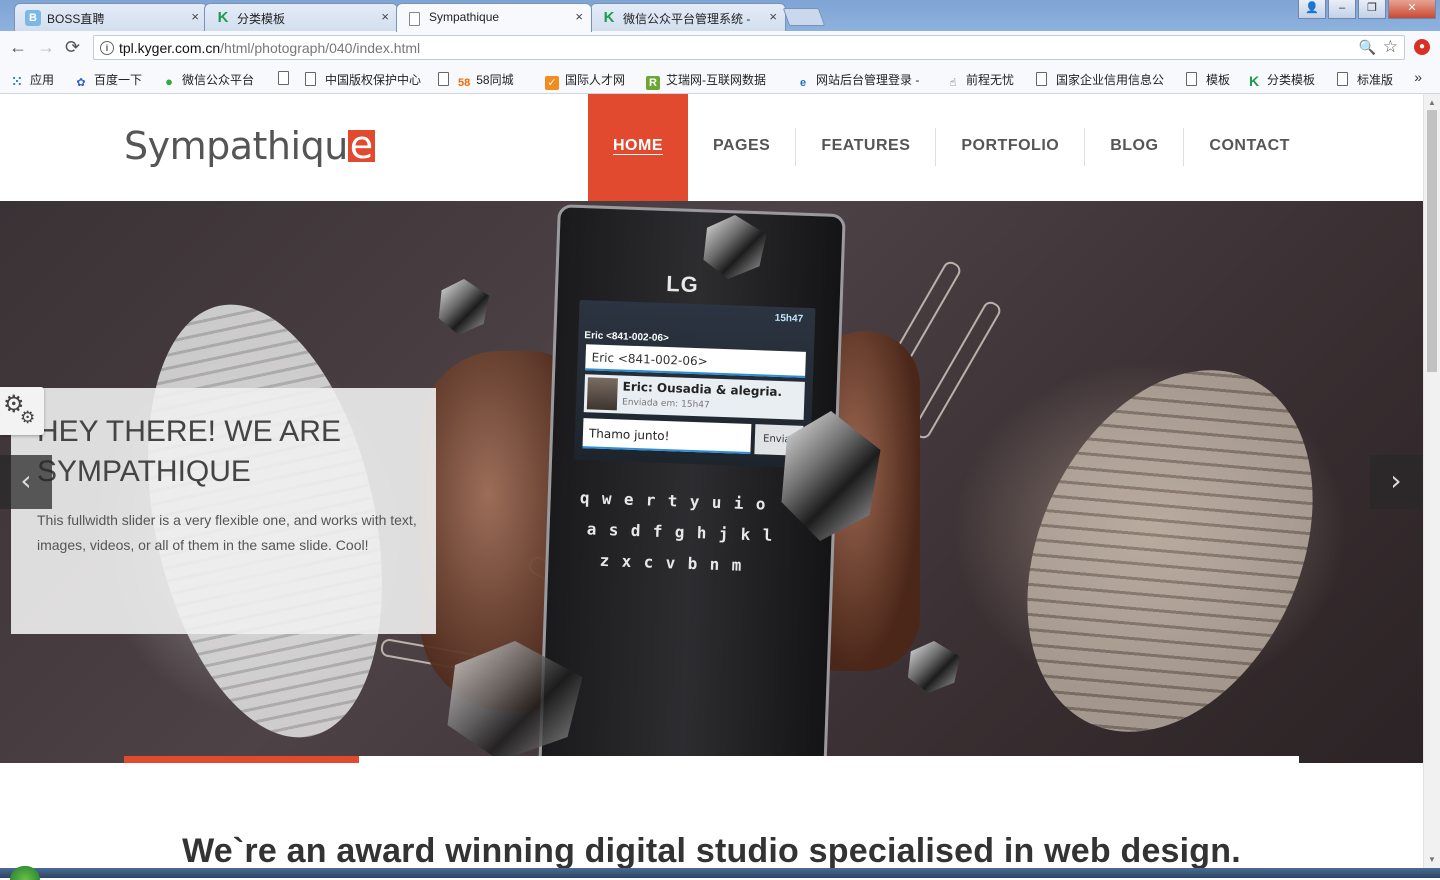 The width and height of the screenshot is (1440, 880). I want to click on bookmark-standard: 标准版, so click(1365, 79).